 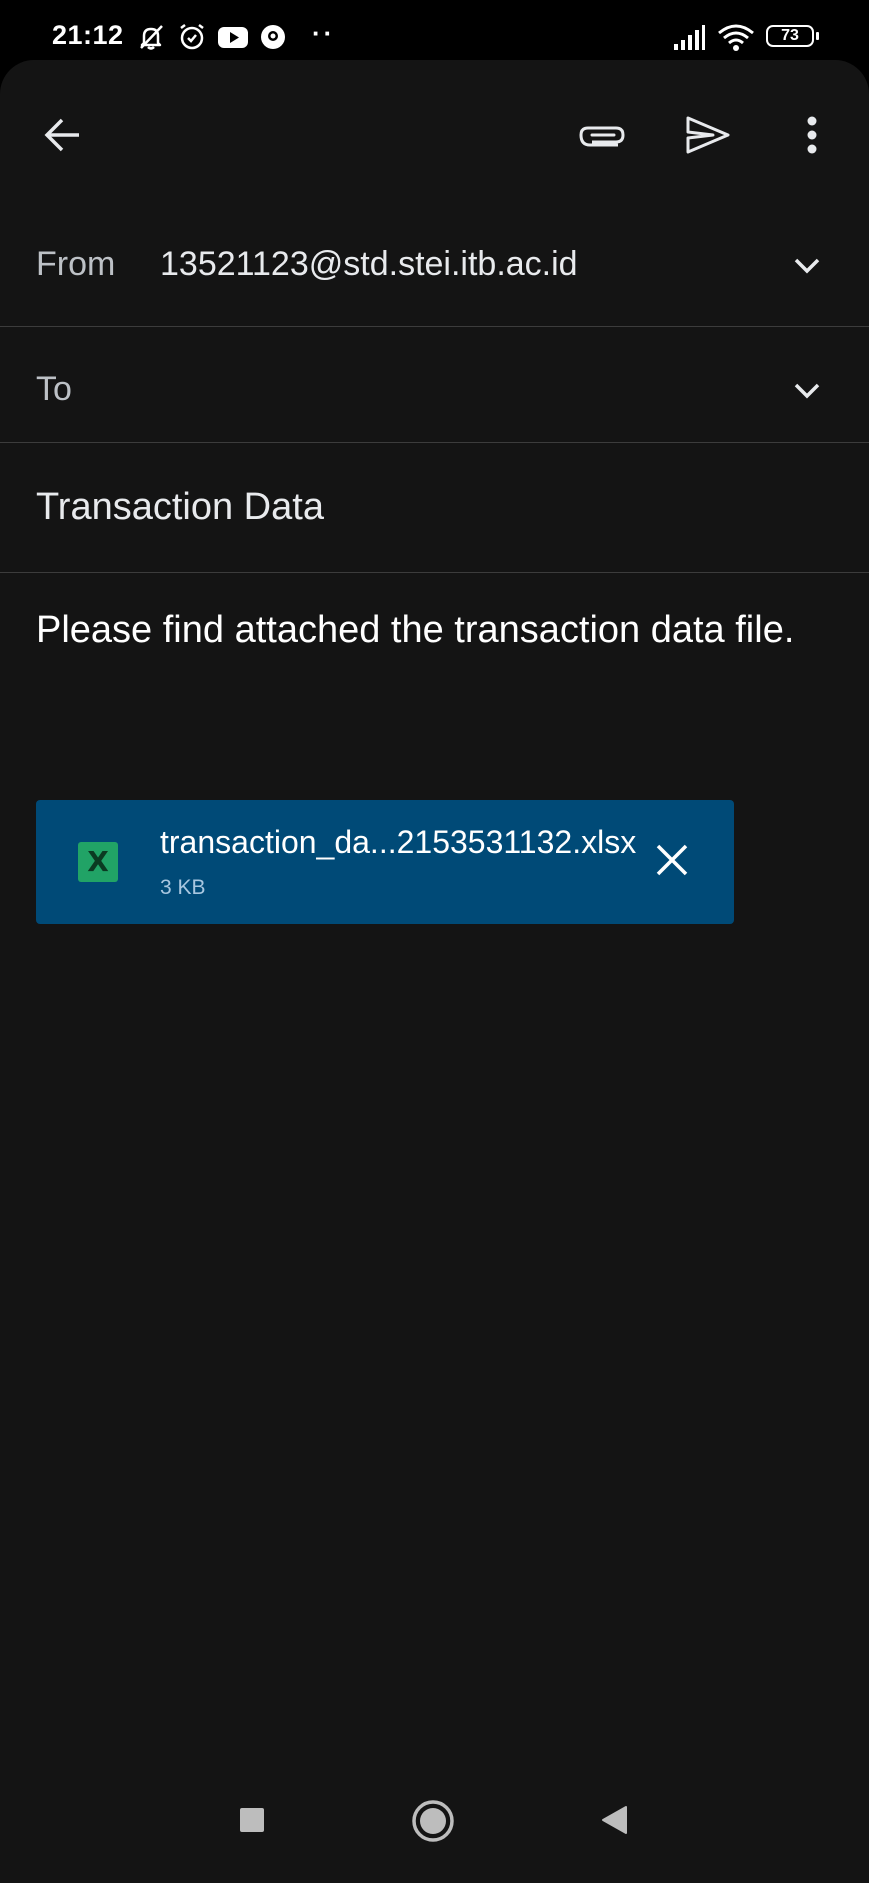 I want to click on to-field, so click(x=430, y=390).